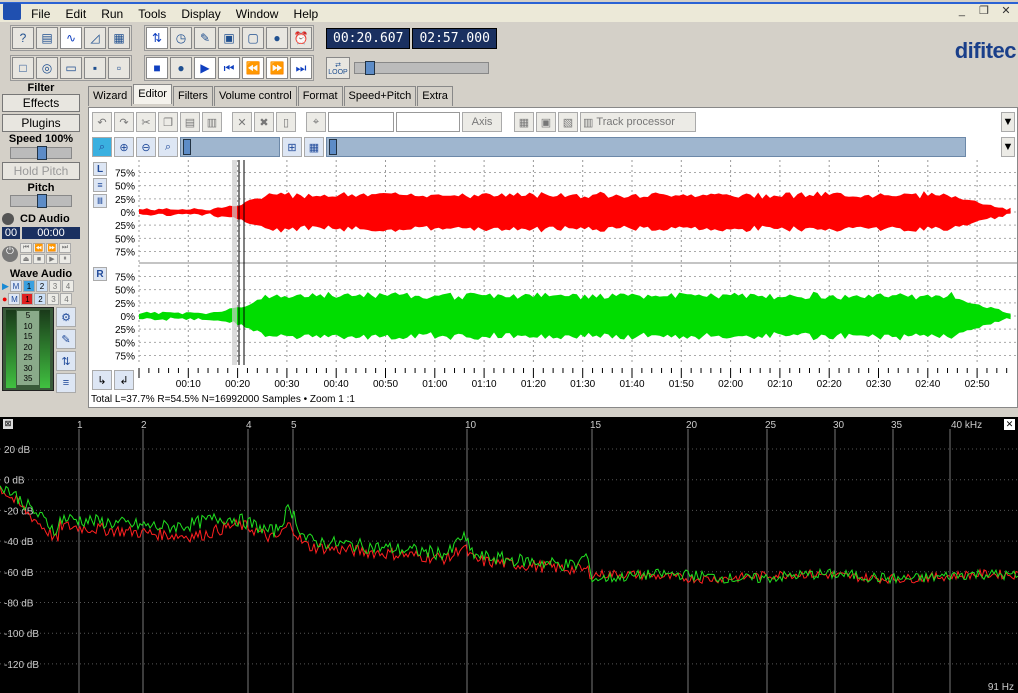  I want to click on split-icon: ▧, so click(568, 122).